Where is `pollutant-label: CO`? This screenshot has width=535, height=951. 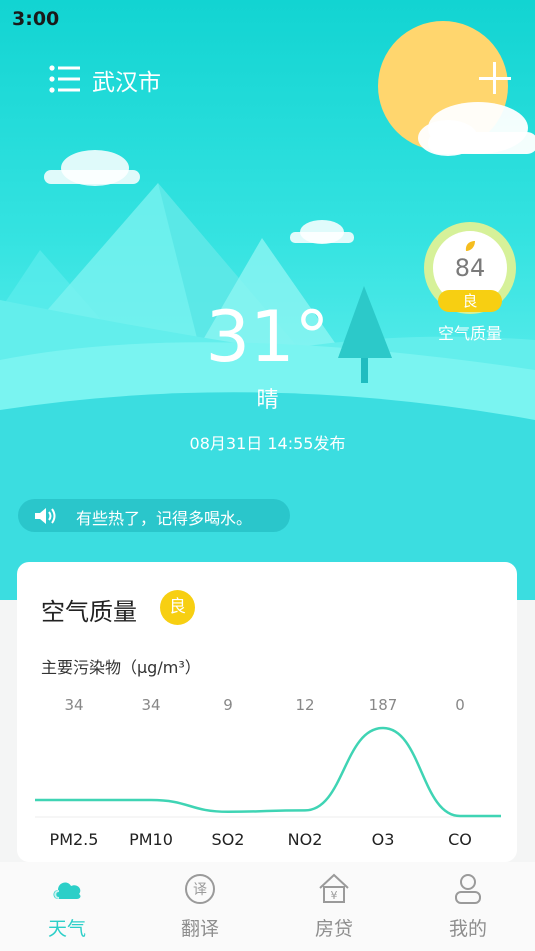
pollutant-label: CO is located at coordinates (460, 839).